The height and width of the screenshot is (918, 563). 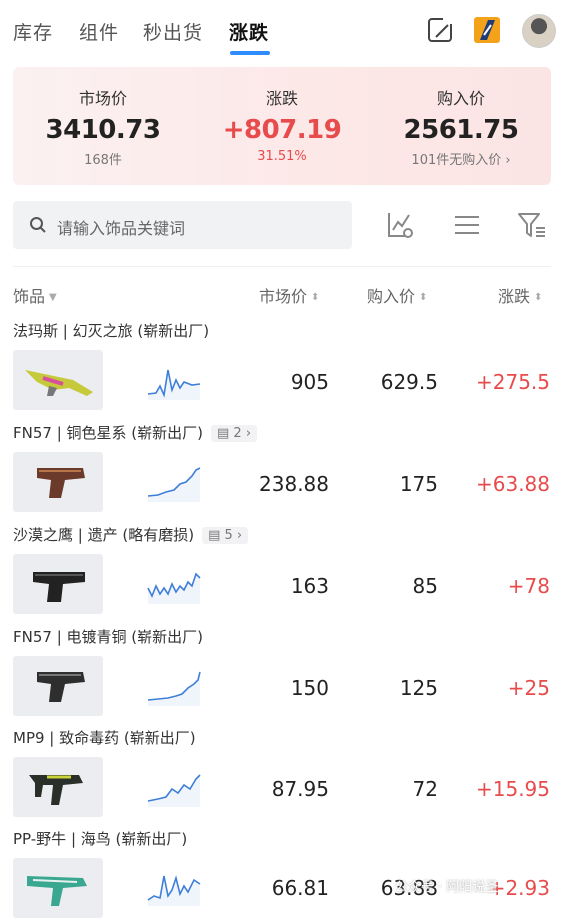 What do you see at coordinates (532, 225) in the screenshot?
I see `filter-icon` at bounding box center [532, 225].